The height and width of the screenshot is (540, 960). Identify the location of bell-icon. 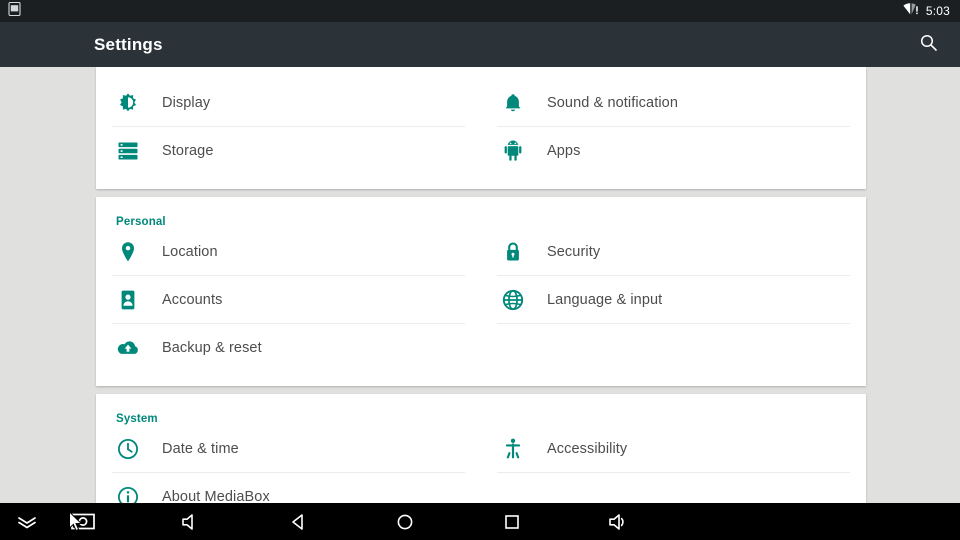
(513, 103).